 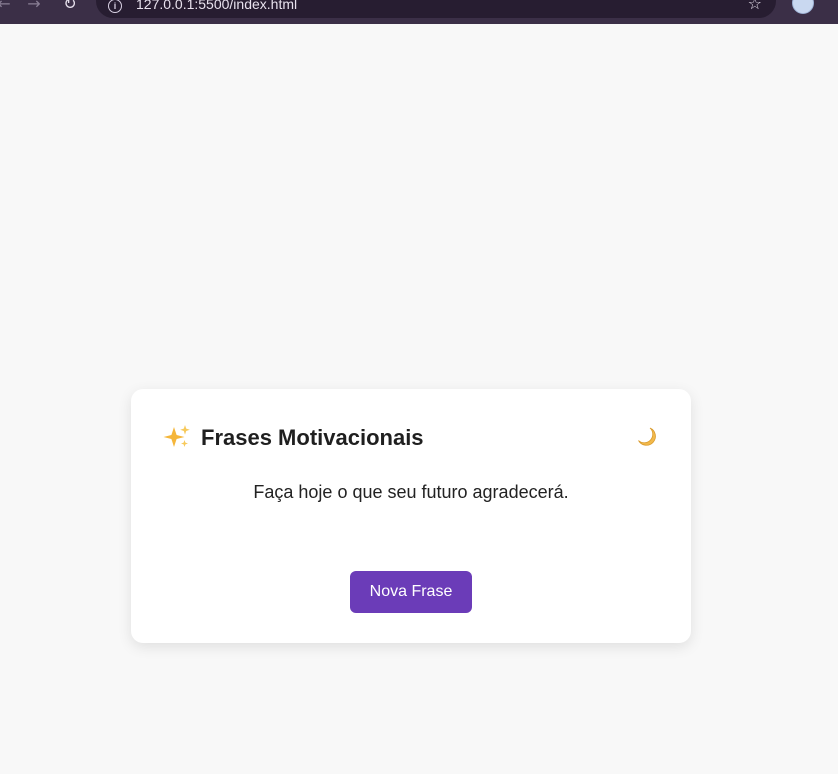 I want to click on quote-text: Faça hoje o que seu futuro agradecerá., so click(x=411, y=492).